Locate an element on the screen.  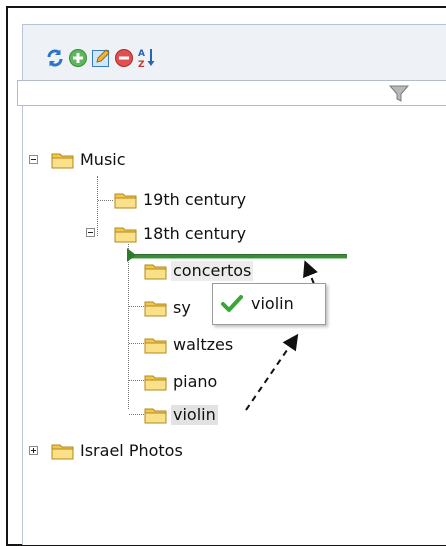
tree-node-label: sy is located at coordinates (182, 307).